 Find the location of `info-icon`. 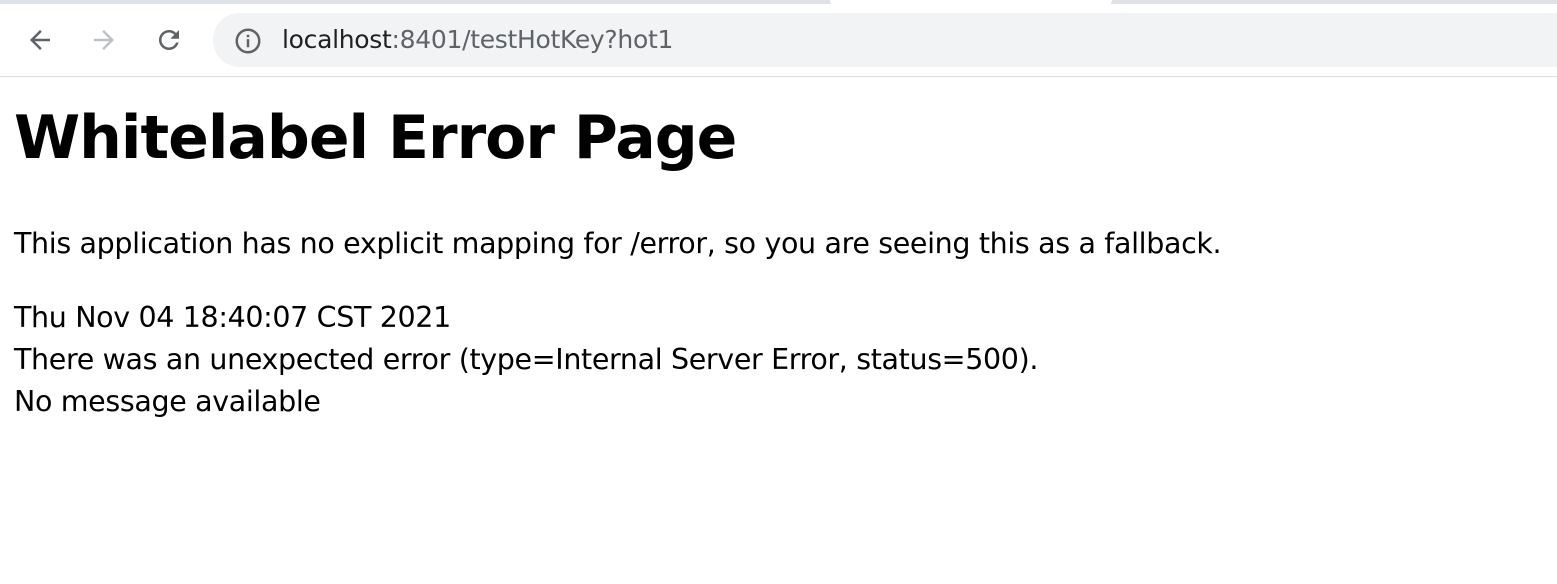

info-icon is located at coordinates (248, 41).